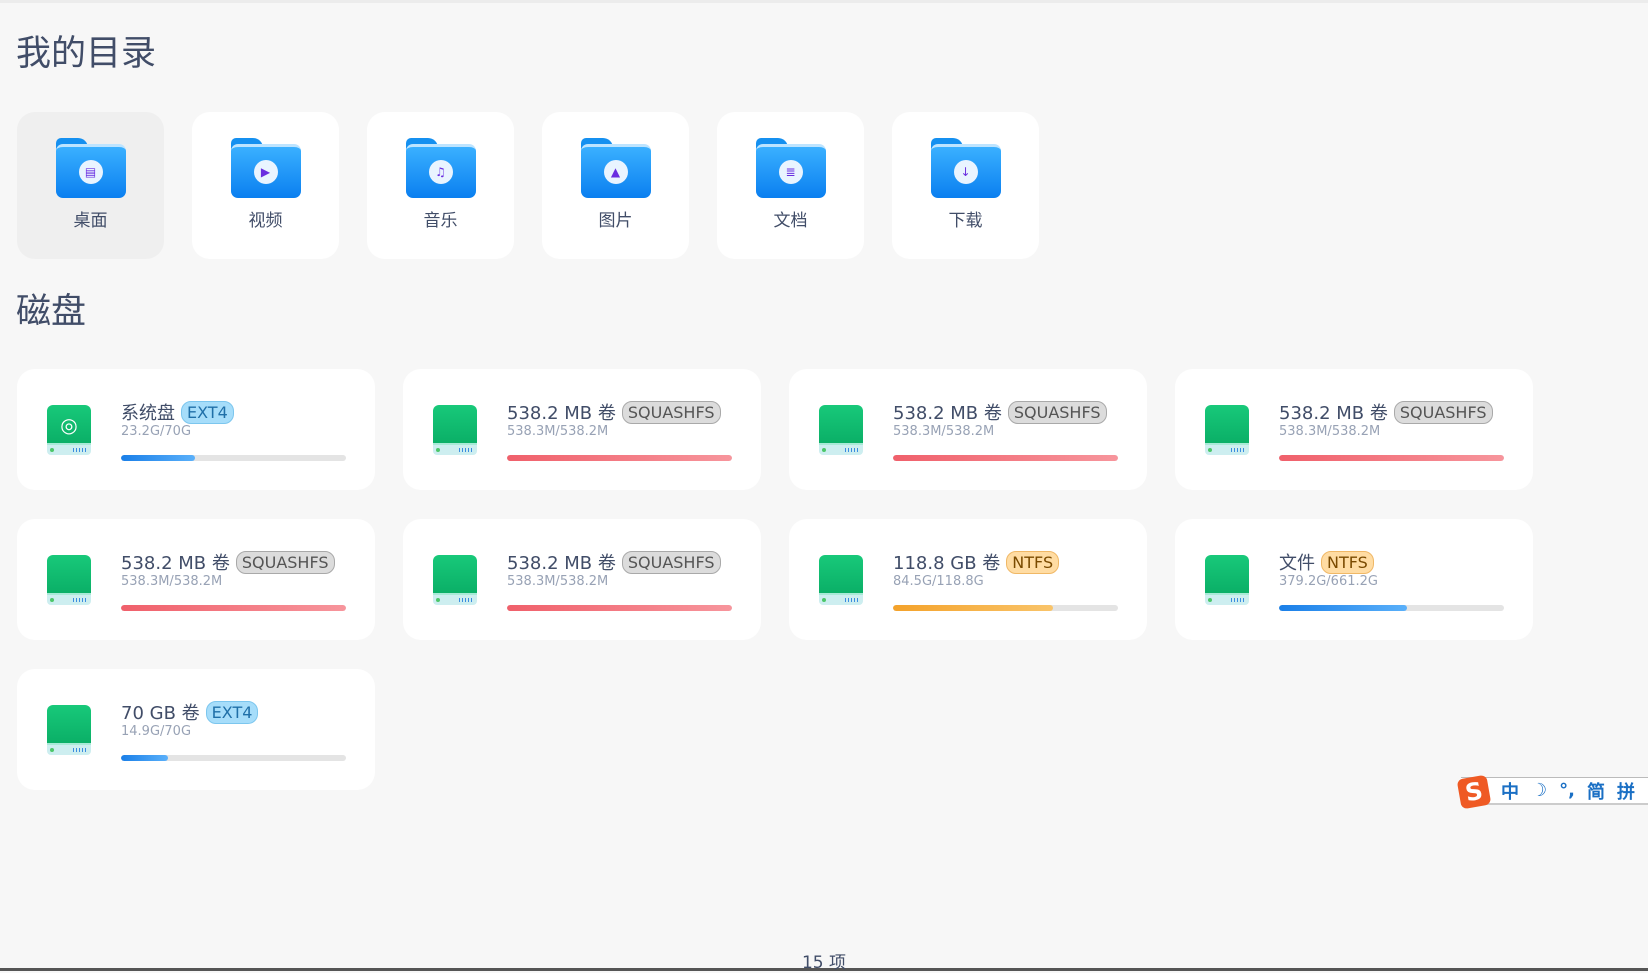  I want to click on folder-tile: ▲ 图片, so click(615, 185).